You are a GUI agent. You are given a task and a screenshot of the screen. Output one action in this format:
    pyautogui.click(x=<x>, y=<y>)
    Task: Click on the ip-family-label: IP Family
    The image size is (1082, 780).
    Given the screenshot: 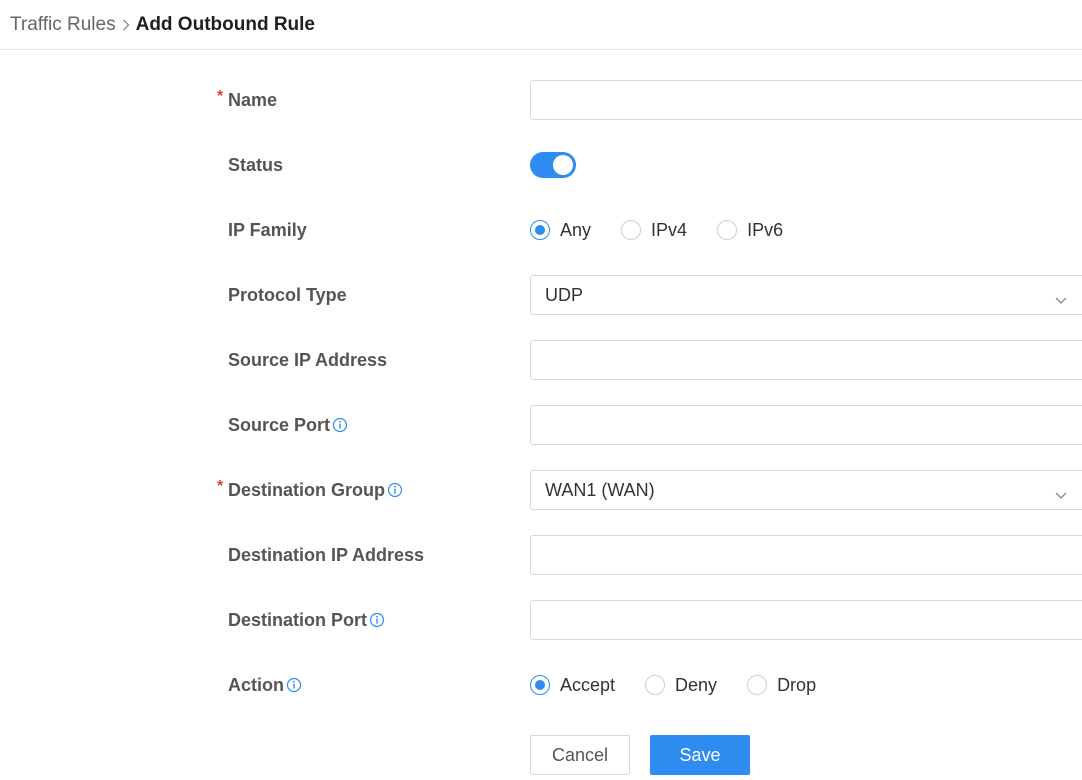 What is the action you would take?
    pyautogui.click(x=267, y=230)
    